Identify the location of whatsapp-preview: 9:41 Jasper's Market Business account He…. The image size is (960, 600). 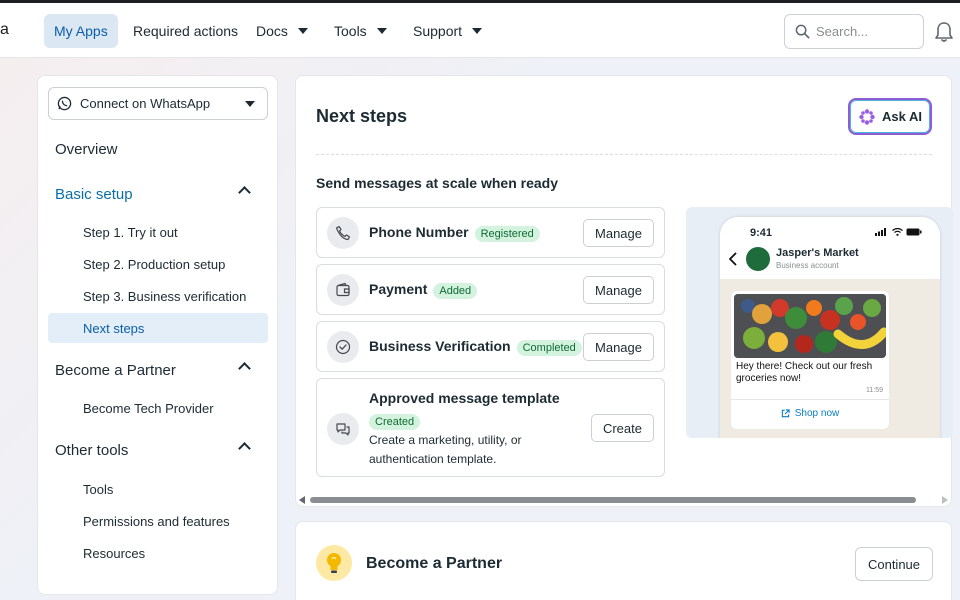
(819, 322).